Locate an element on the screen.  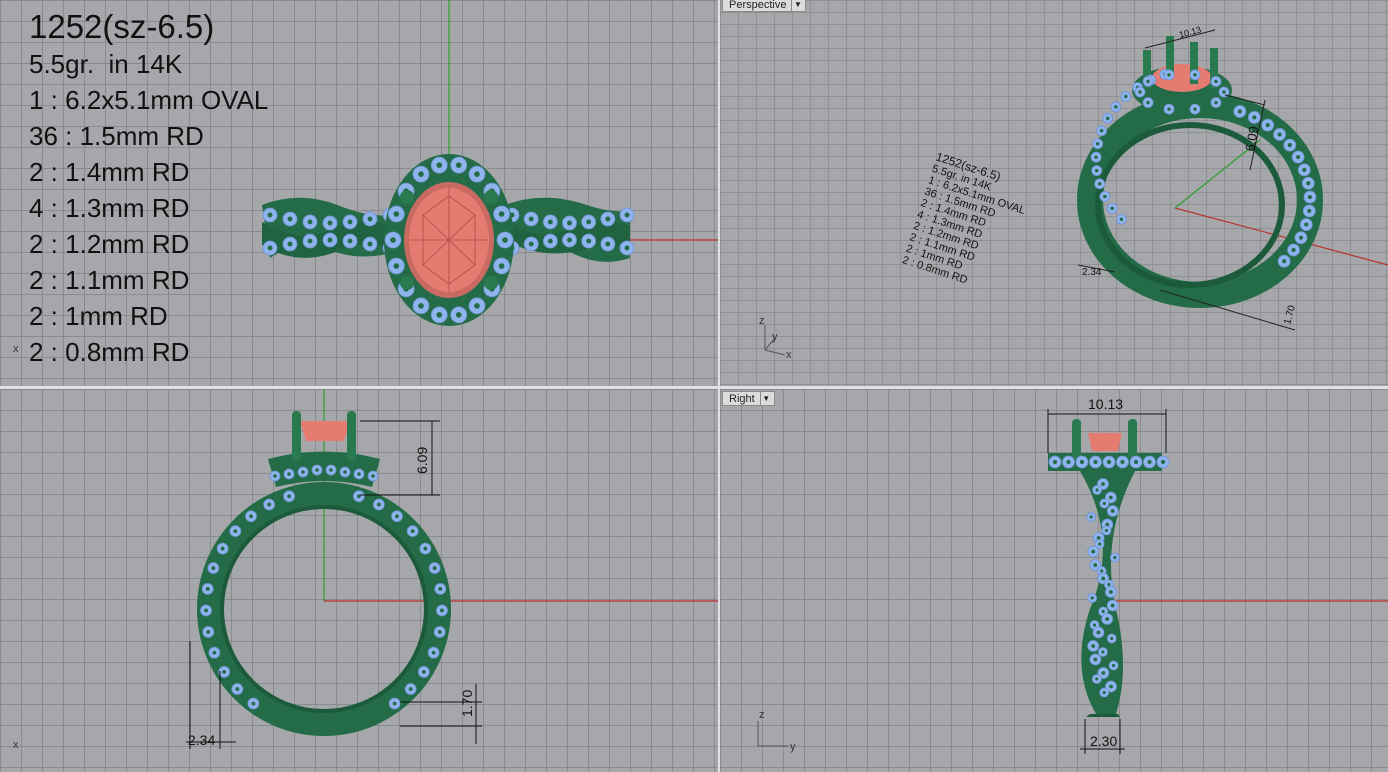
spec-line-stone-4: 4 : 1.3mm RD is located at coordinates (109, 208).